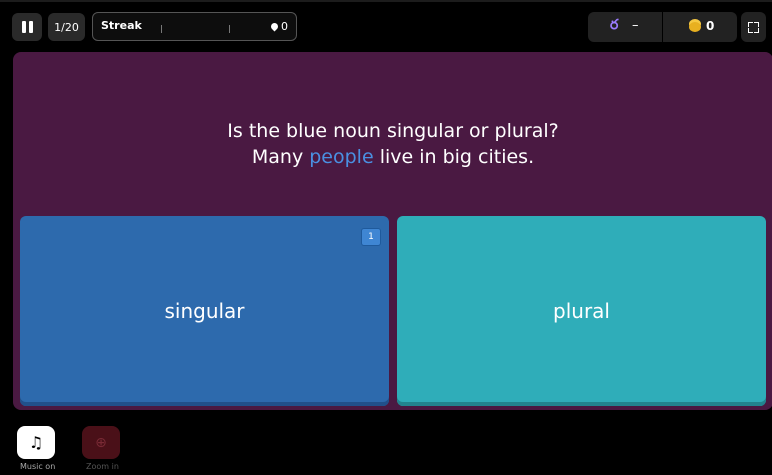 This screenshot has height=475, width=772. I want to click on coins-icon, so click(695, 27).